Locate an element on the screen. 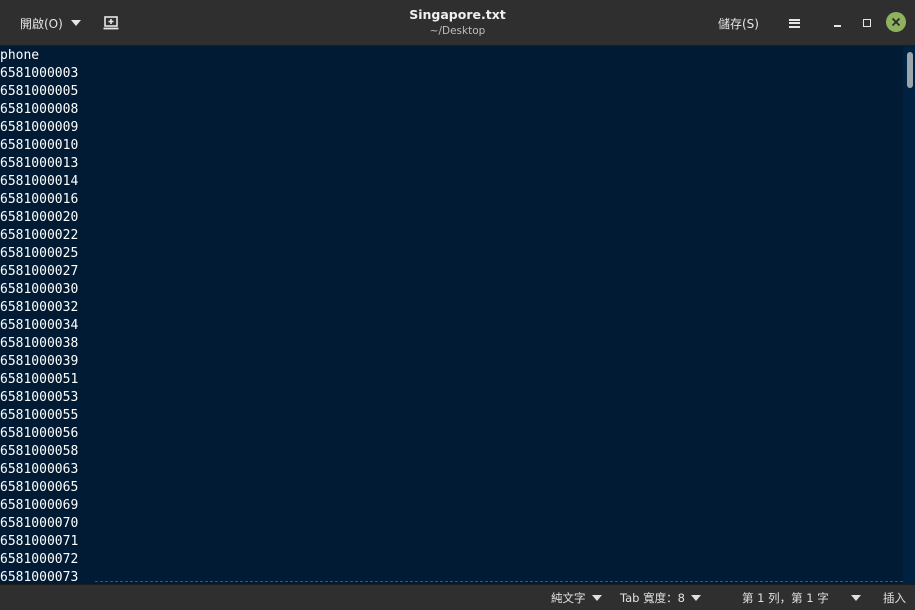 The image size is (915, 610). open-button: 開啟(O) is located at coordinates (50, 23).